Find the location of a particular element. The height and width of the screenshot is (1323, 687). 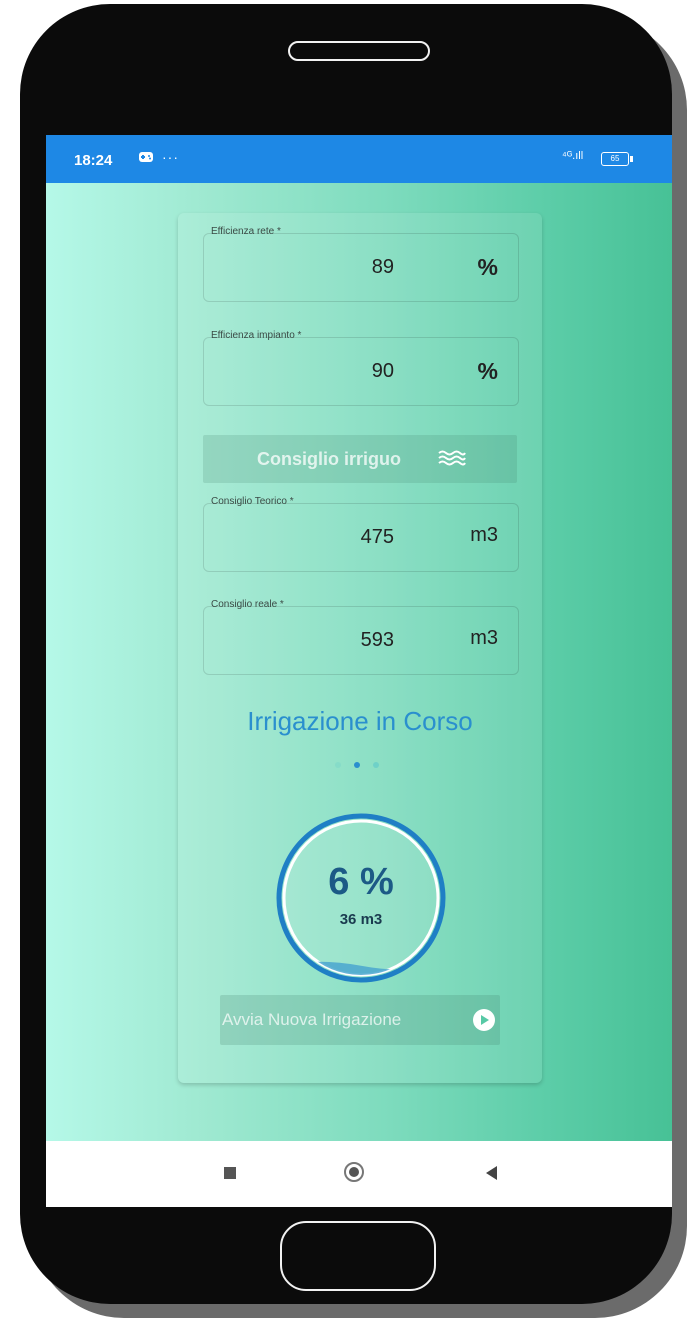

home-button is located at coordinates (354, 1172).